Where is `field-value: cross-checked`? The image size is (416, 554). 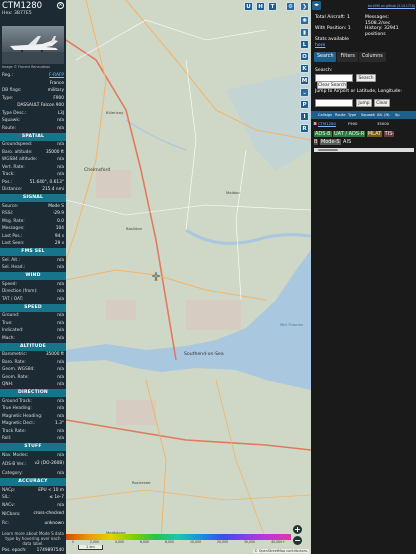
field-value: cross-checked is located at coordinates (49, 514).